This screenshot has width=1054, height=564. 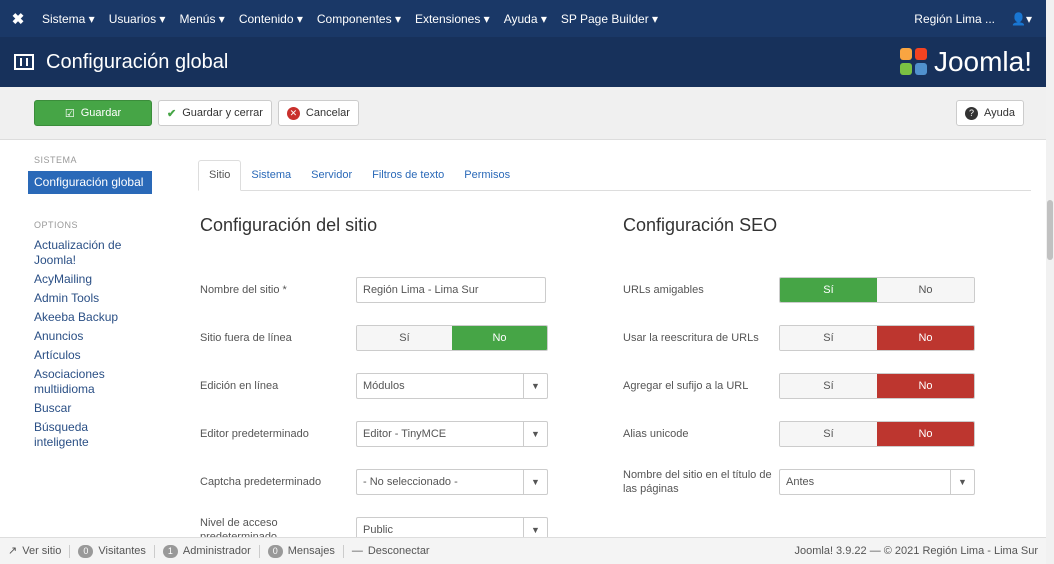 What do you see at coordinates (271, 179) in the screenshot?
I see `tab-sistema: Sistema` at bounding box center [271, 179].